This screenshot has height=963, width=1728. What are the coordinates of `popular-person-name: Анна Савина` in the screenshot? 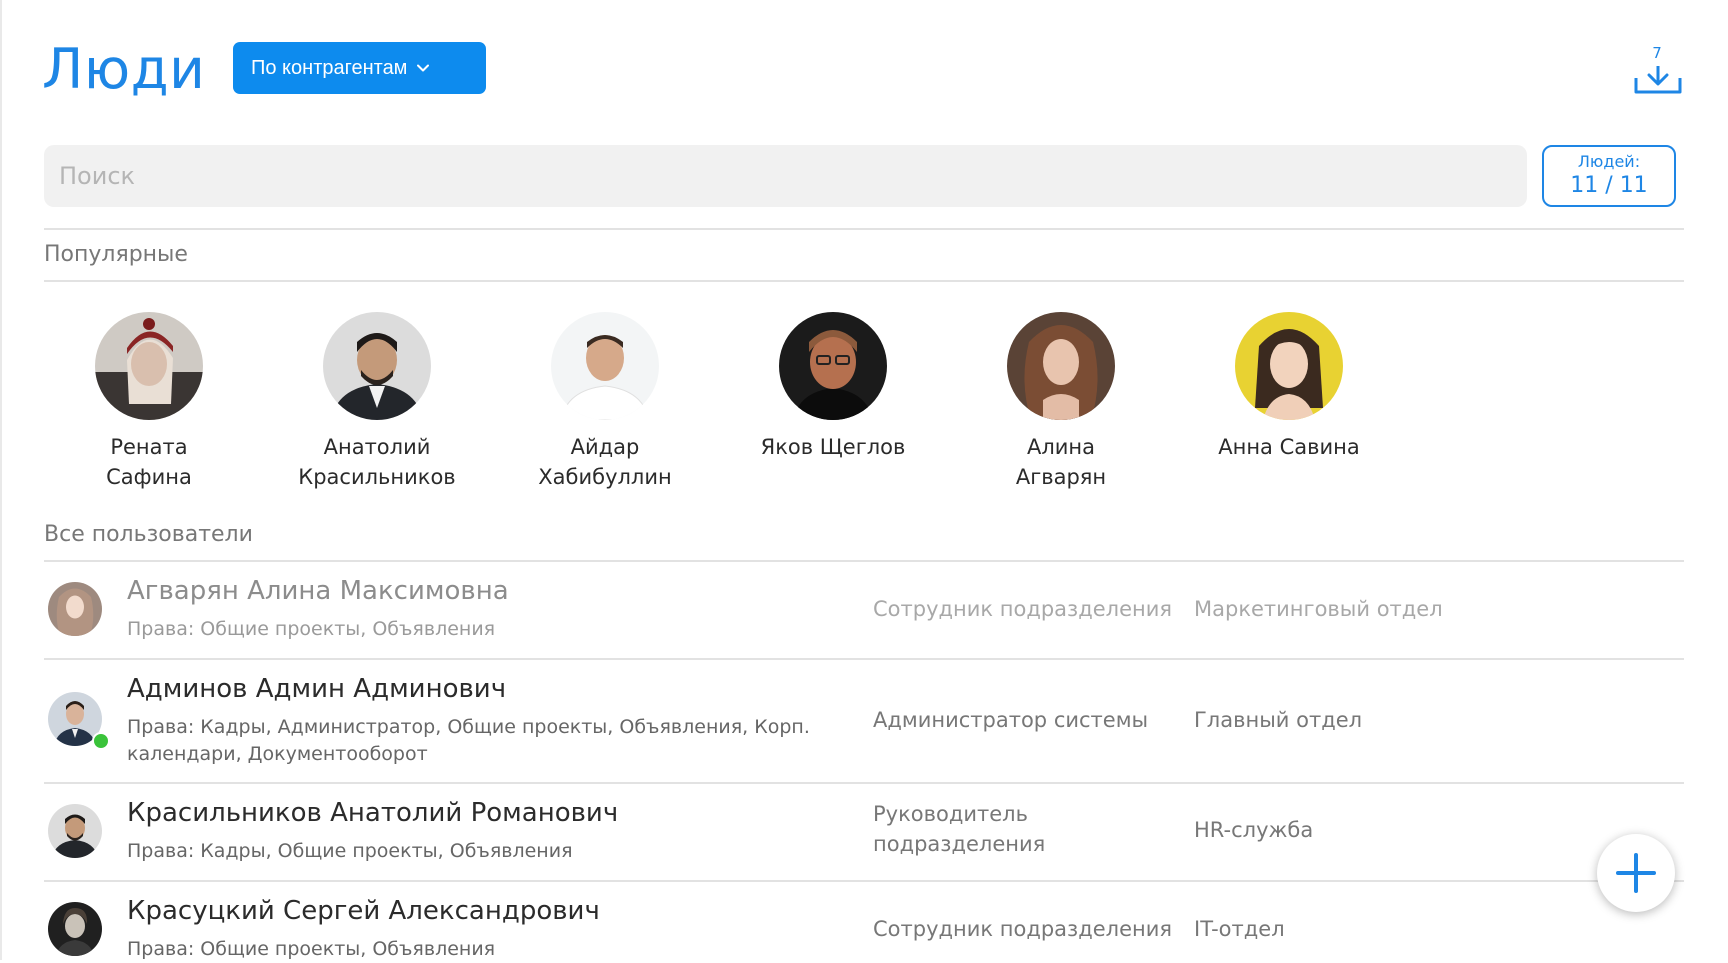 It's located at (1289, 447).